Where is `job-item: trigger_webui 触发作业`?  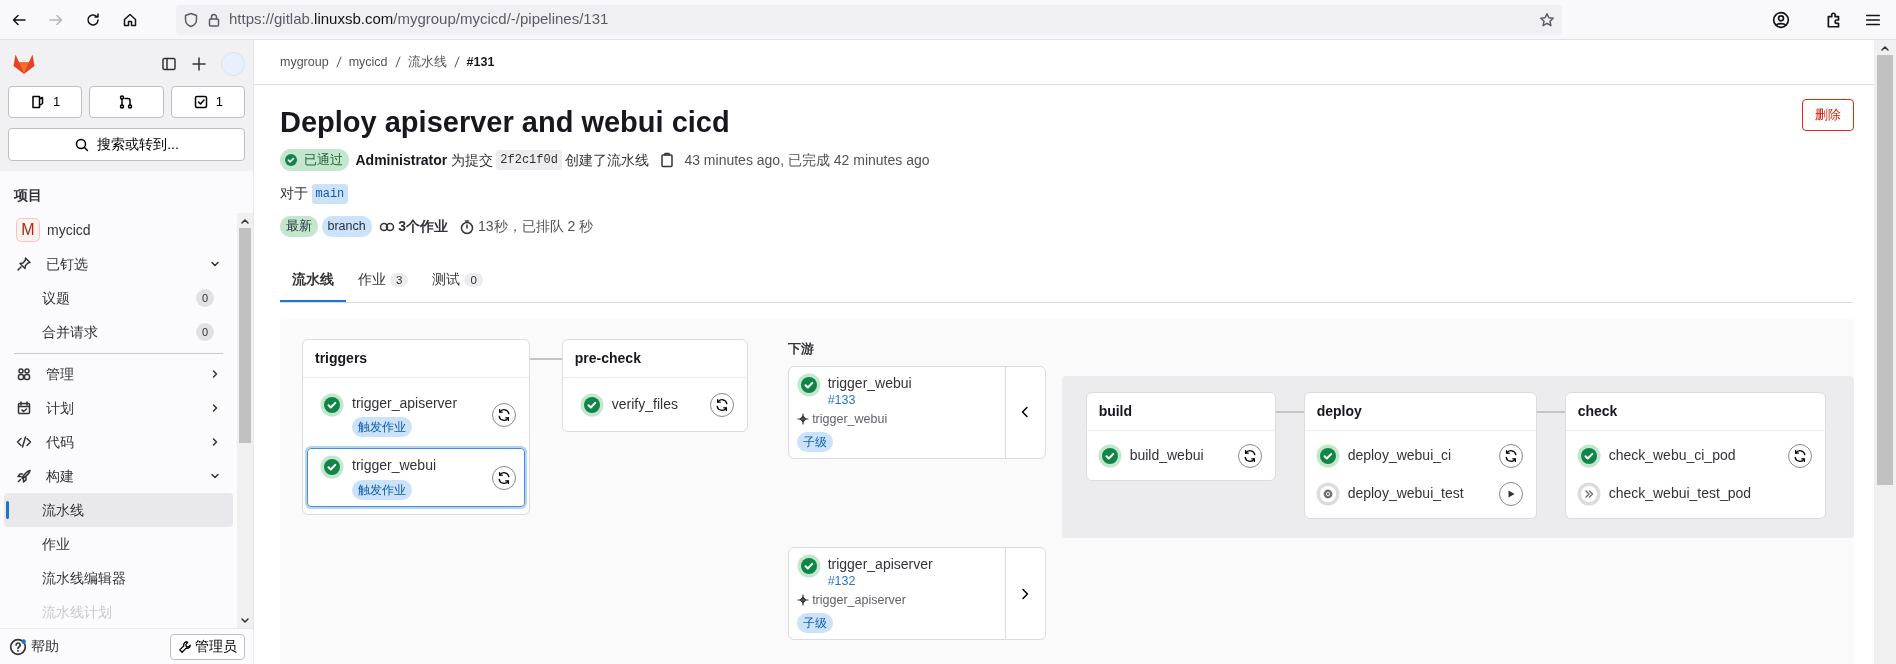 job-item: trigger_webui 触发作业 is located at coordinates (416, 477).